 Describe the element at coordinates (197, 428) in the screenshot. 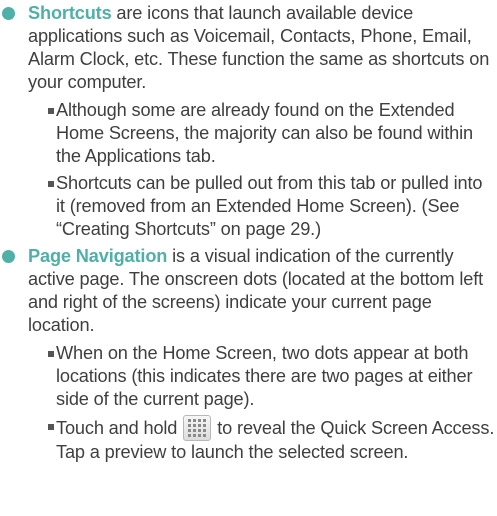

I see `applications-grid-icon` at that location.